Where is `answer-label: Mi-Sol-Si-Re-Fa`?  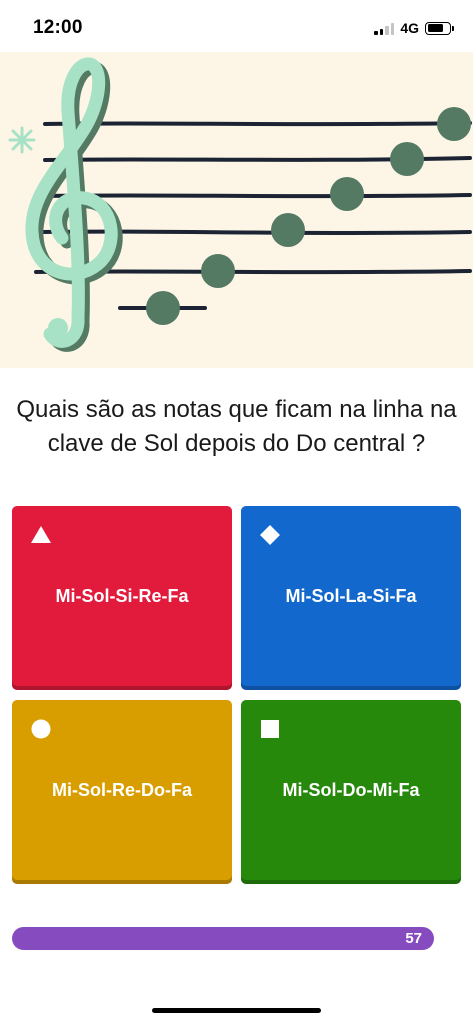 answer-label: Mi-Sol-Si-Re-Fa is located at coordinates (122, 595).